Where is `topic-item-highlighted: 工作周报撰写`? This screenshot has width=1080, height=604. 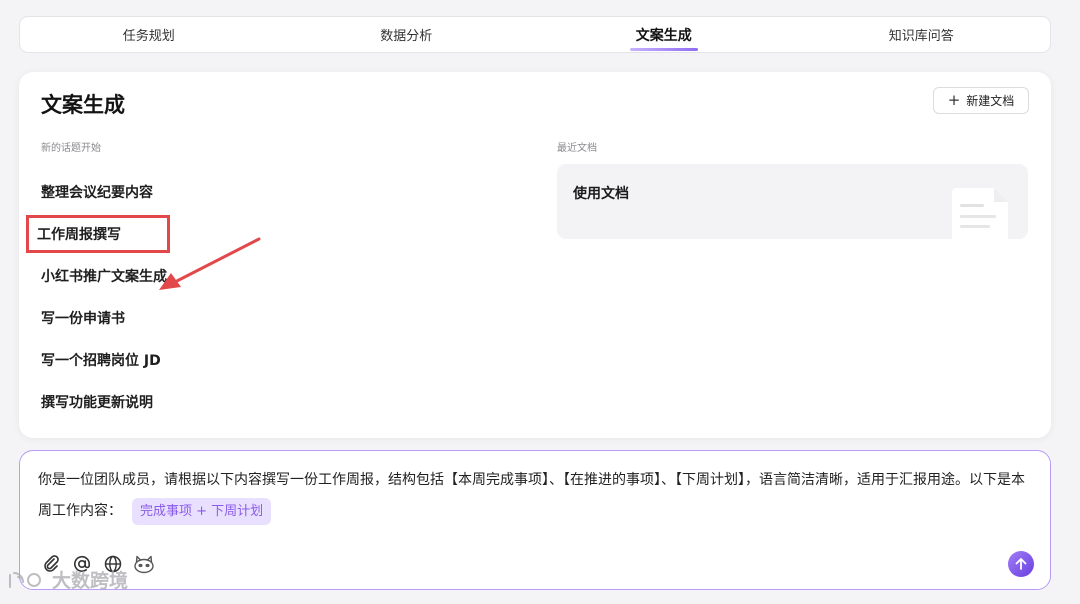
topic-item-highlighted: 工作周报撰写 is located at coordinates (98, 234).